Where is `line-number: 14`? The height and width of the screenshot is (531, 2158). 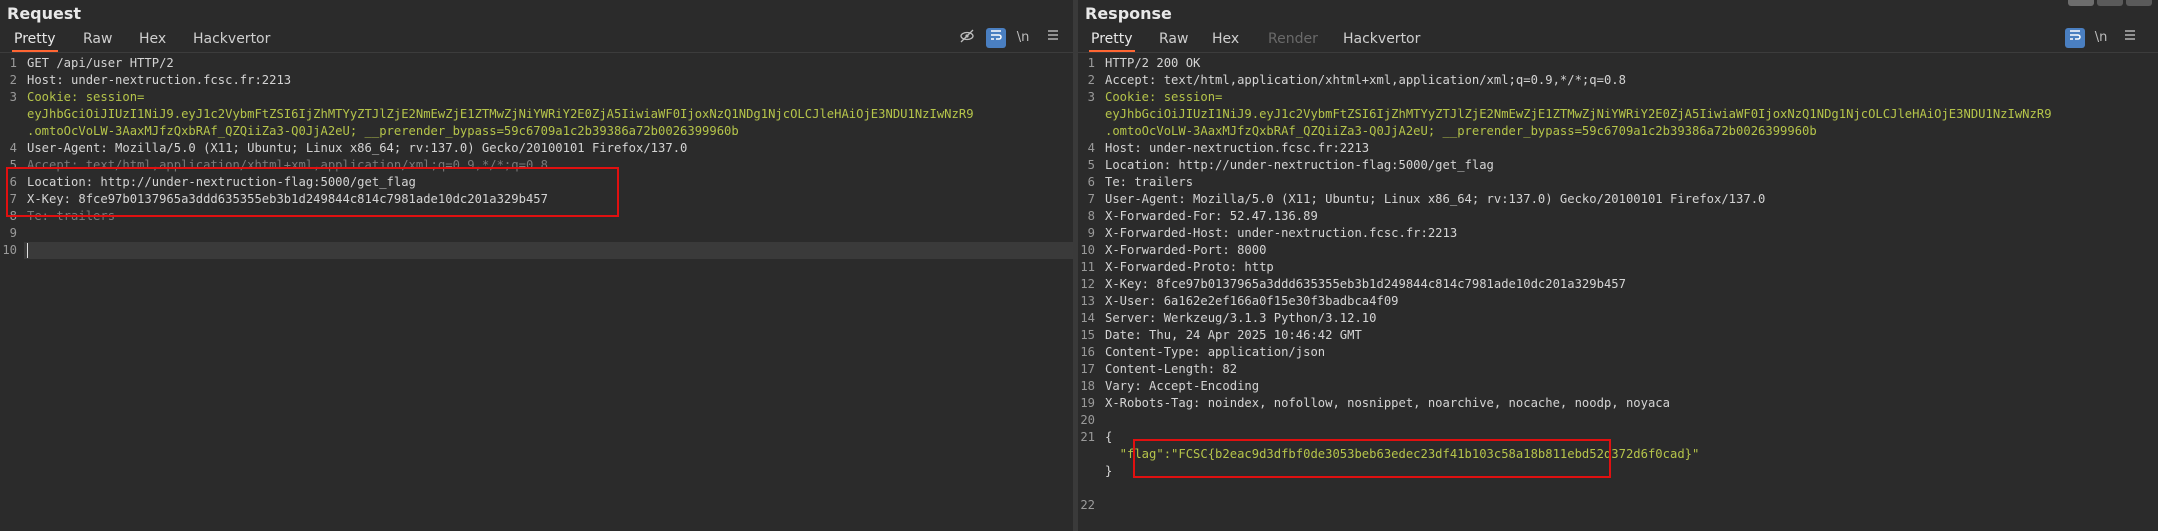 line-number: 14 is located at coordinates (1087, 318).